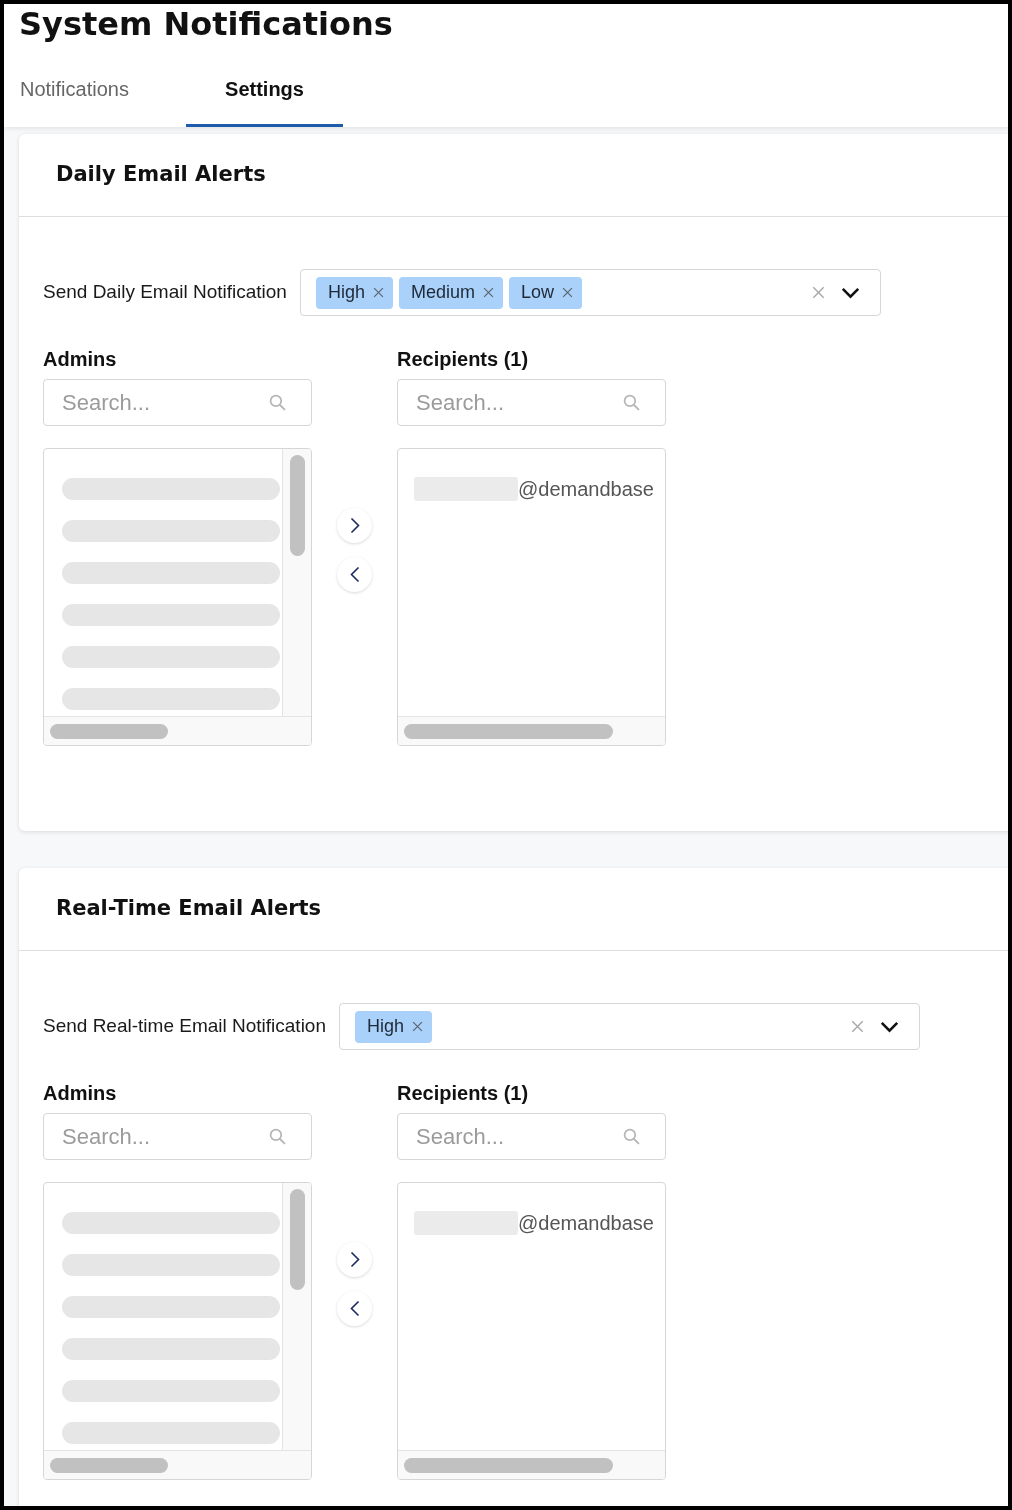 Image resolution: width=1012 pixels, height=1510 pixels. I want to click on card-title: Daily Email Alerts, so click(161, 175).